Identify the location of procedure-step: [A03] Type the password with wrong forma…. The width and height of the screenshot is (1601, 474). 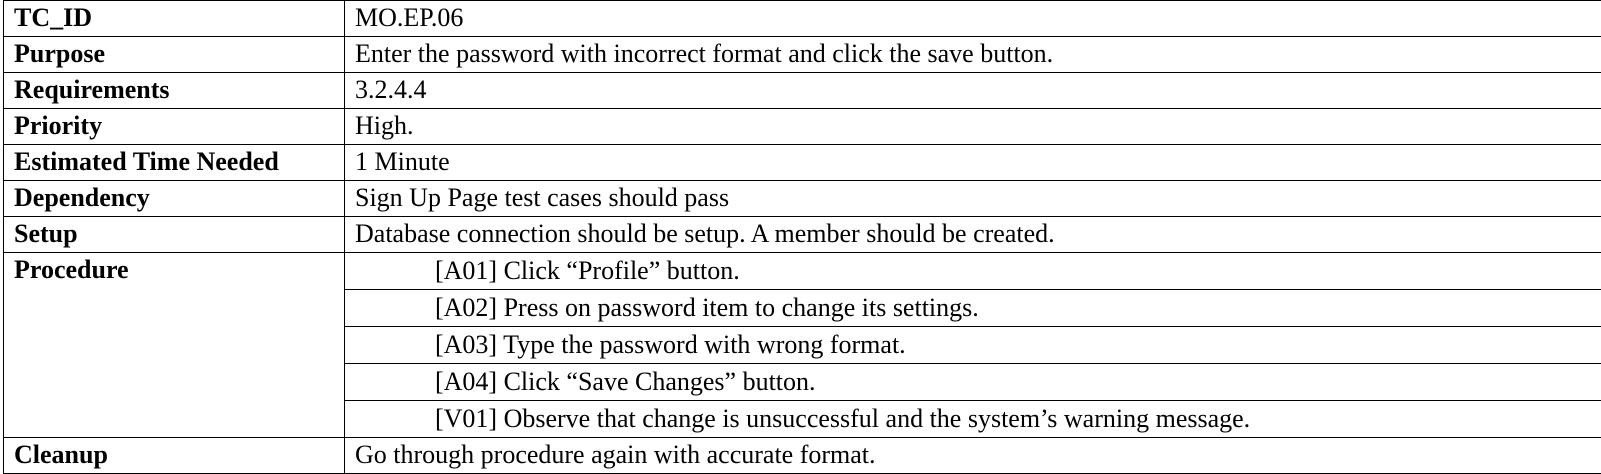
(973, 345).